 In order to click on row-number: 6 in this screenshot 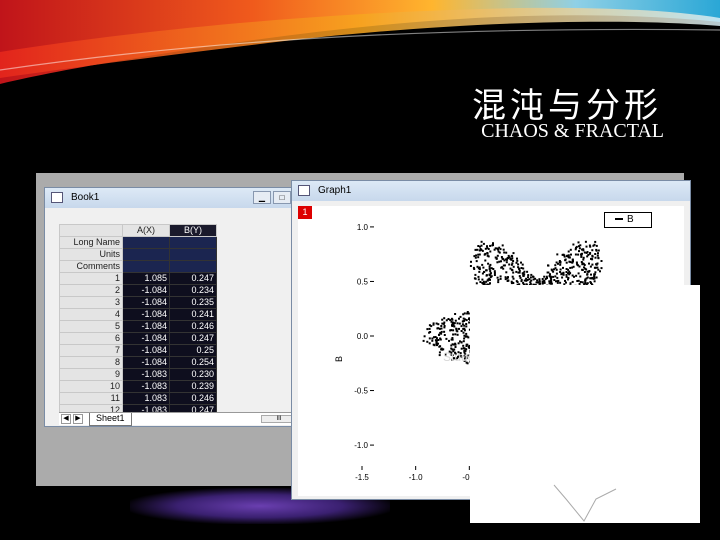, I will do `click(91, 338)`.